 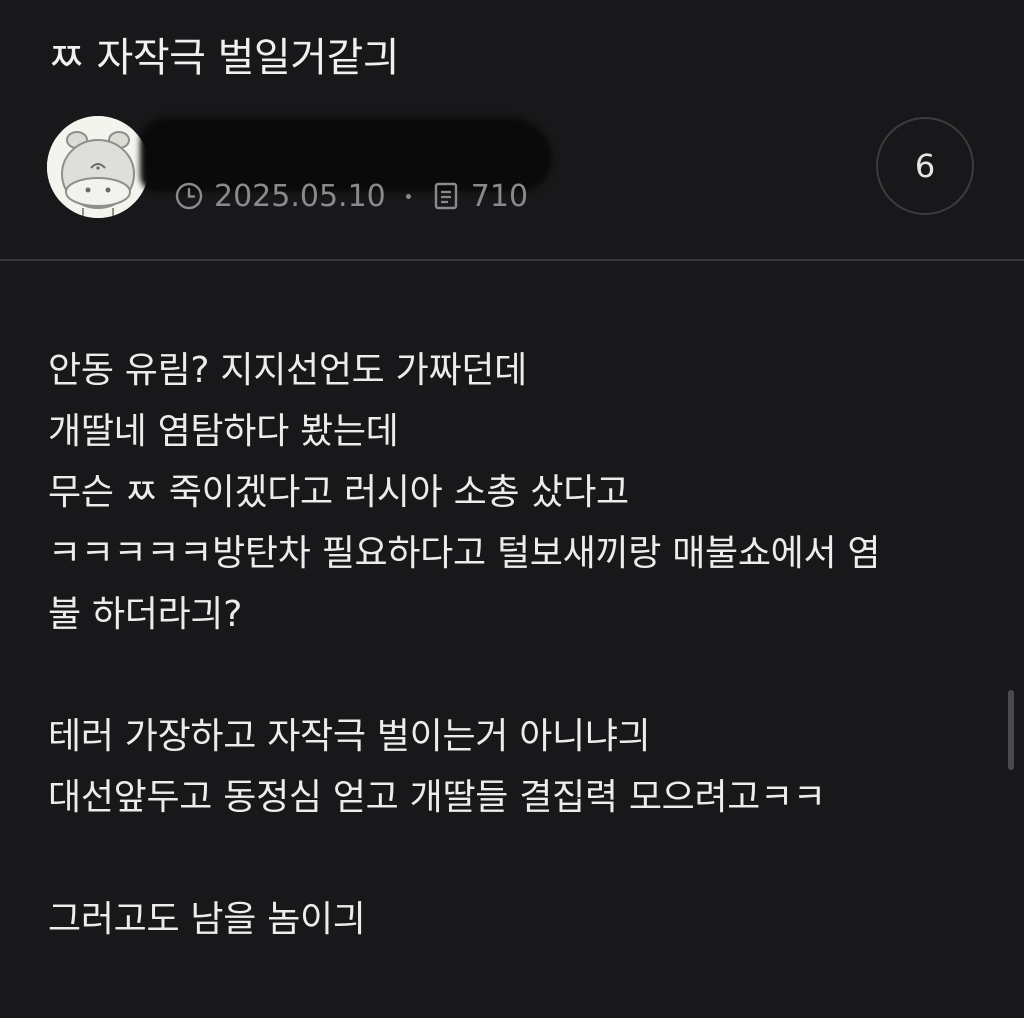 What do you see at coordinates (512, 260) in the screenshot?
I see `header-divider` at bounding box center [512, 260].